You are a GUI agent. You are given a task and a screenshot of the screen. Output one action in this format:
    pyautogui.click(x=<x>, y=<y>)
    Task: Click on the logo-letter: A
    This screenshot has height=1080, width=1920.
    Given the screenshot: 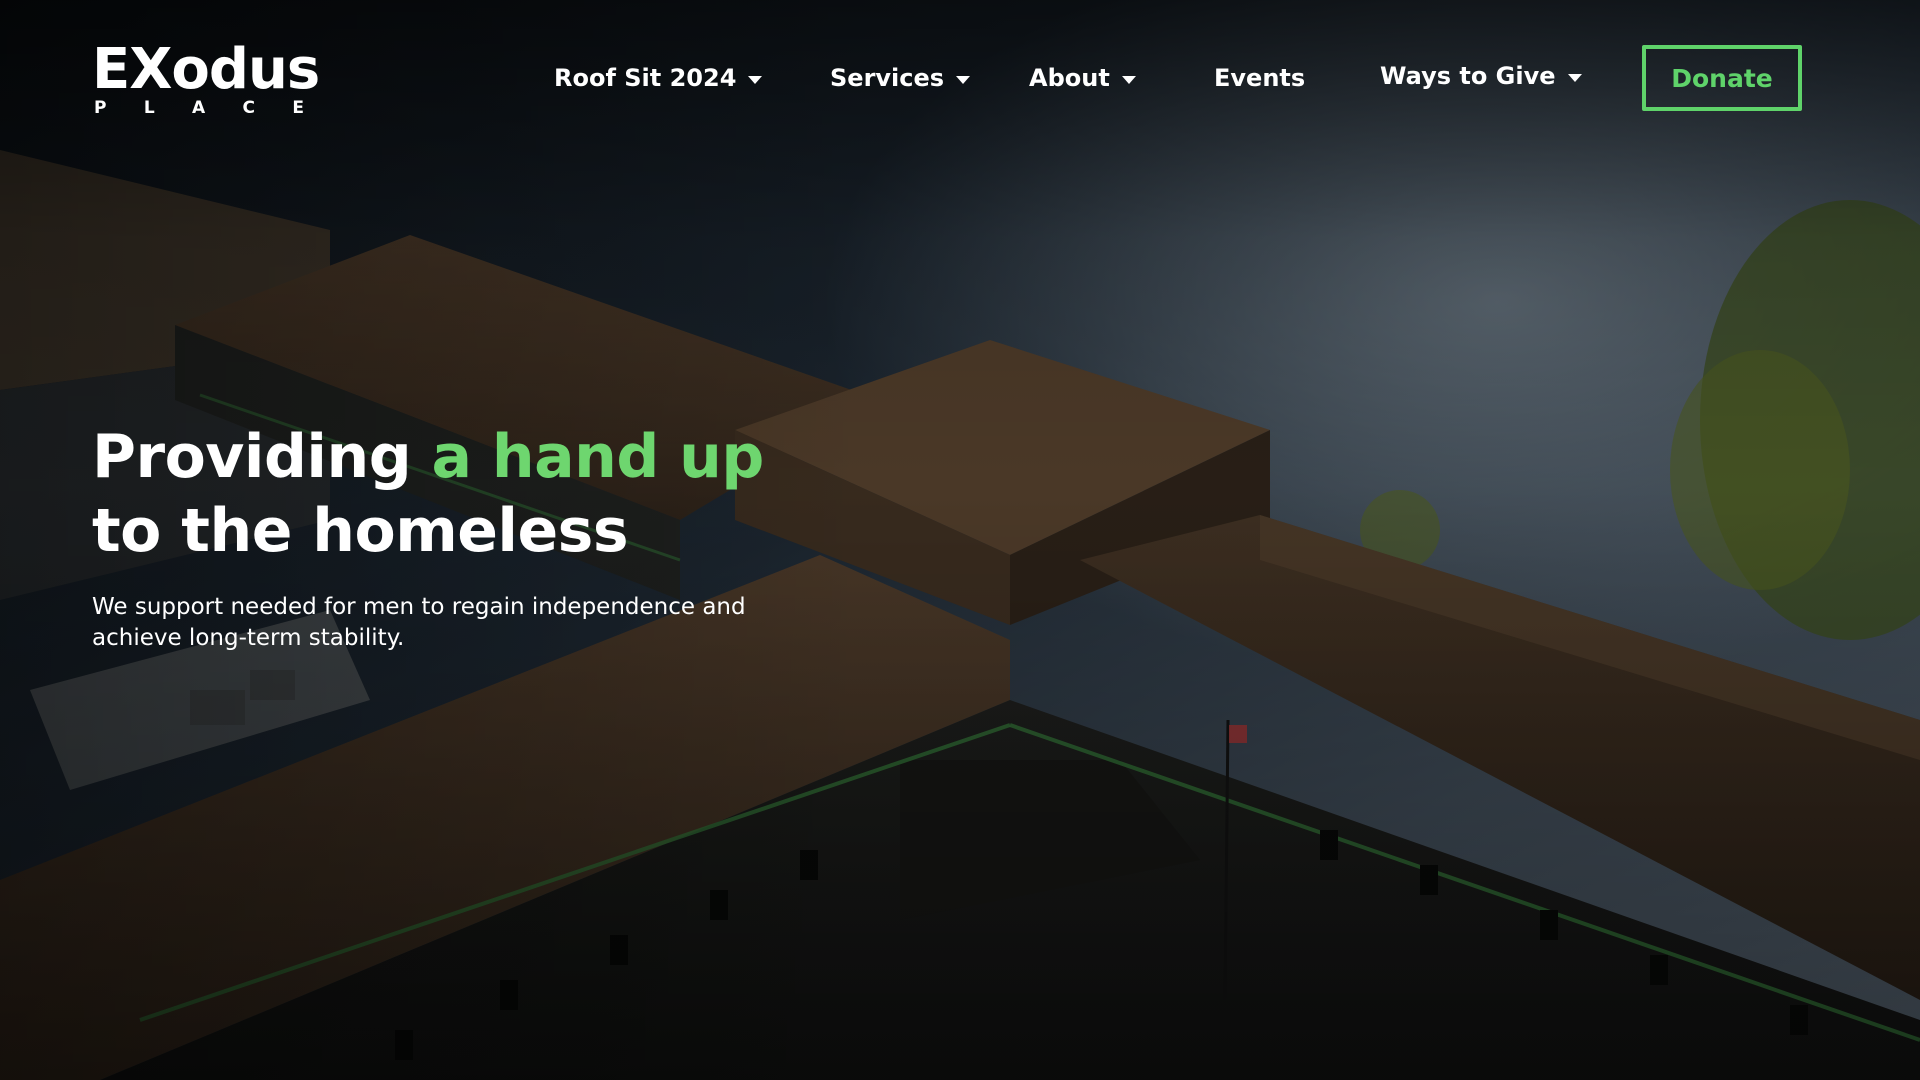 What is the action you would take?
    pyautogui.click(x=199, y=108)
    